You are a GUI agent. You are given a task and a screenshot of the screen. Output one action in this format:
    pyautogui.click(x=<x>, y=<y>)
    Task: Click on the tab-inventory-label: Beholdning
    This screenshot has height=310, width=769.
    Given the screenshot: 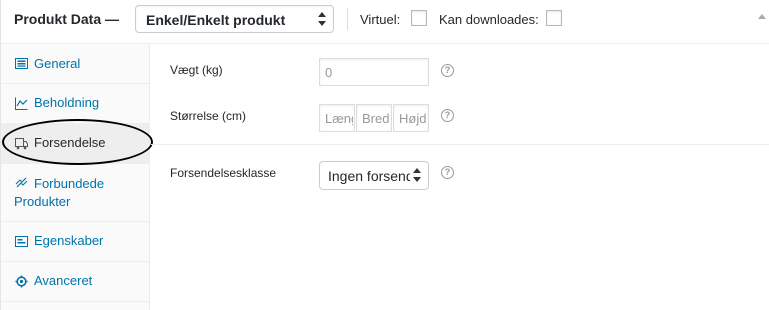 What is the action you would take?
    pyautogui.click(x=67, y=102)
    